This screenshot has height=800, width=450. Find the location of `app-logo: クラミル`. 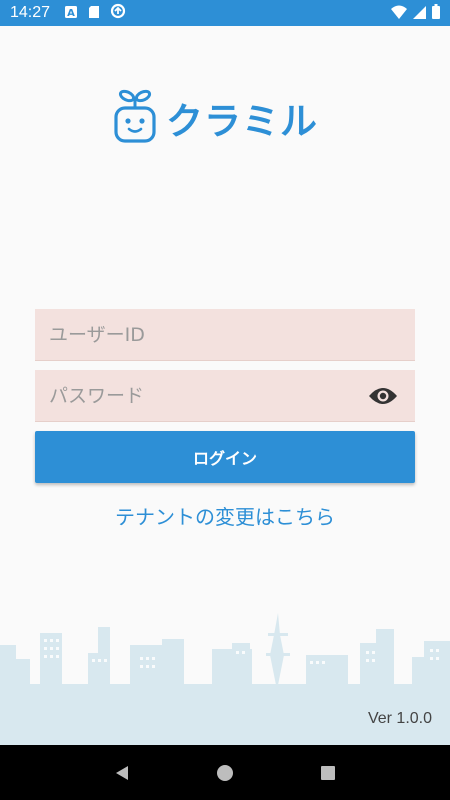

app-logo: クラミル is located at coordinates (225, 118).